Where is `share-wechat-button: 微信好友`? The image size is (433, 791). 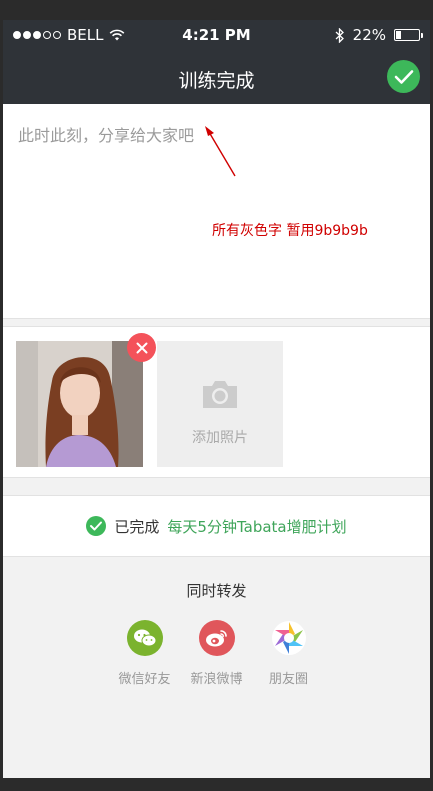 share-wechat-button: 微信好友 is located at coordinates (144, 653).